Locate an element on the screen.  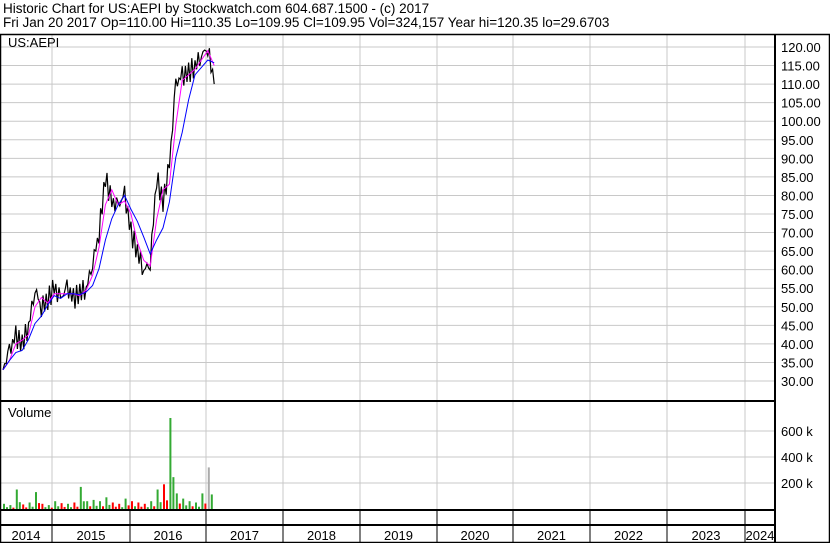
price-tick-label: 60.00 is located at coordinates (797, 270).